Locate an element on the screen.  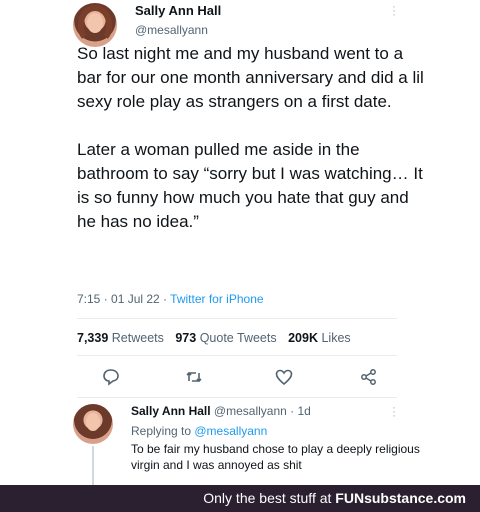
share-icon is located at coordinates (369, 377).